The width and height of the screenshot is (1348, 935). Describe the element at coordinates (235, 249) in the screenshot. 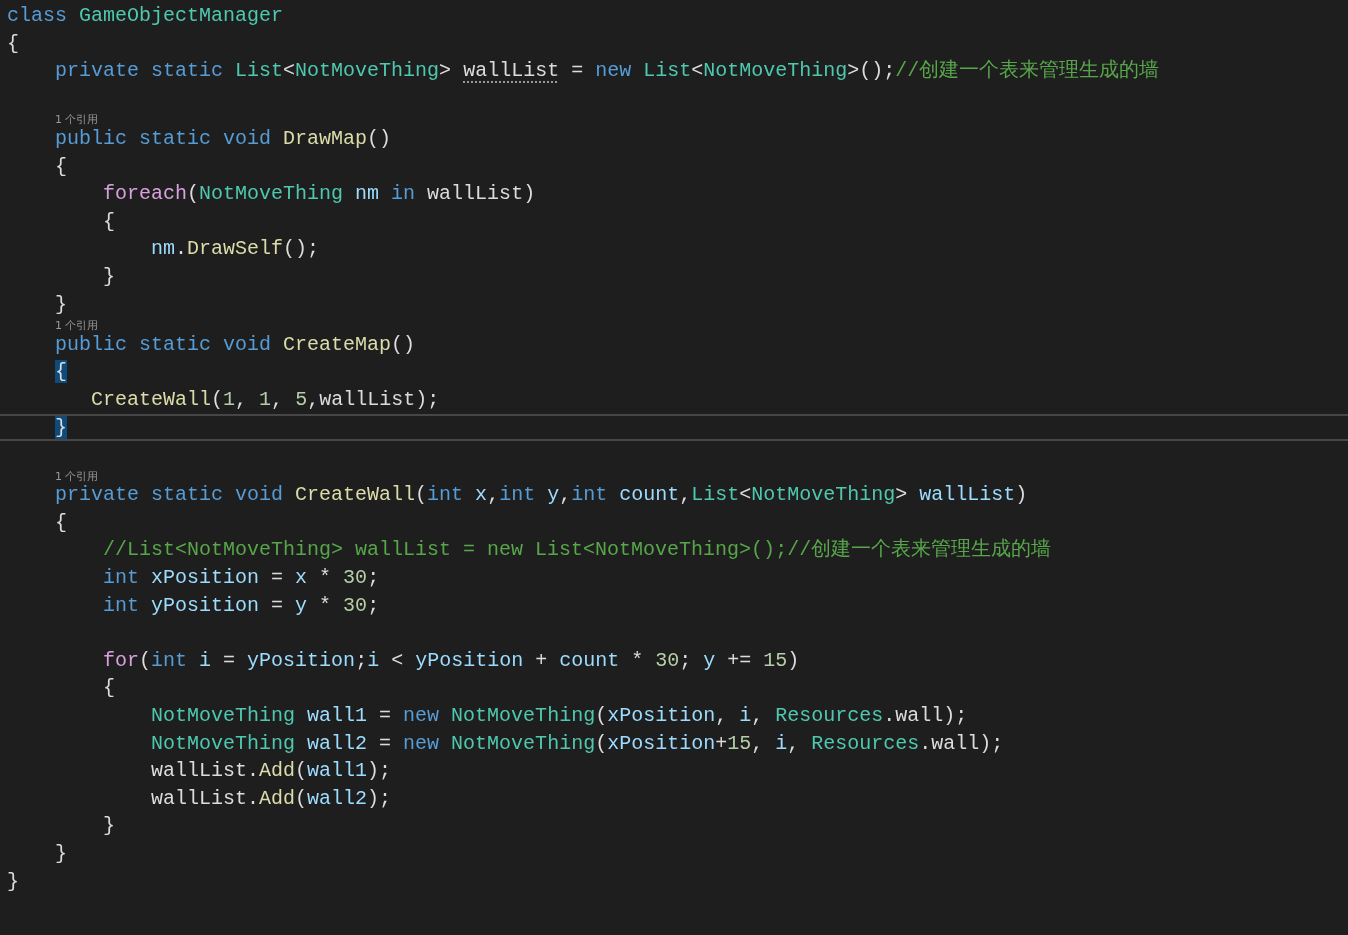

I see `code-line: nm.DrawSelf();` at that location.